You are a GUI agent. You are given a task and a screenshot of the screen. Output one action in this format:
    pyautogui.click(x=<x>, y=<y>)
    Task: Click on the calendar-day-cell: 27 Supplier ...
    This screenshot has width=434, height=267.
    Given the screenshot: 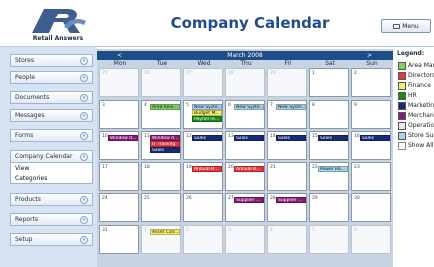 What is the action you would take?
    pyautogui.click(x=245, y=207)
    